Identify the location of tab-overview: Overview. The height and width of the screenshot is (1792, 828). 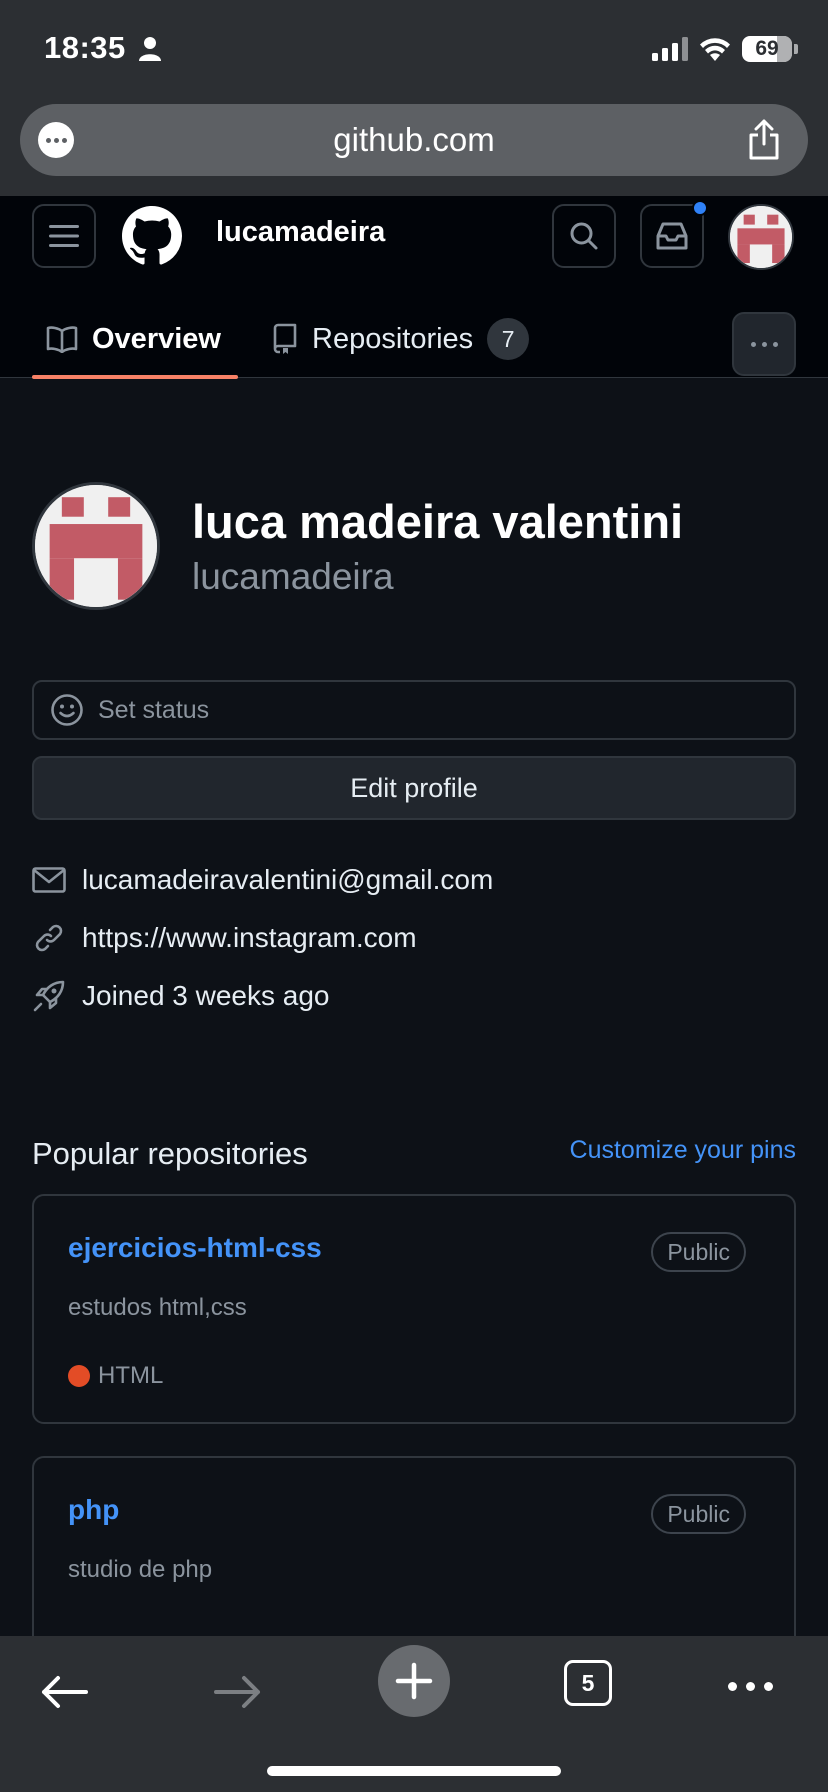
(135, 339).